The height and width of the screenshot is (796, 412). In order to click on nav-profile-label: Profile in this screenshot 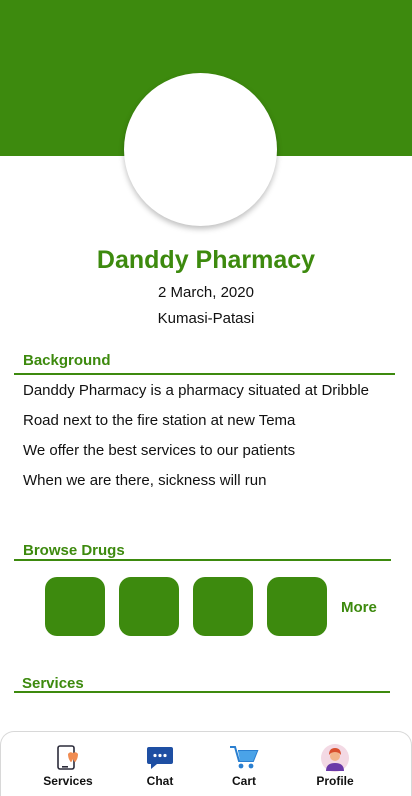, I will do `click(335, 781)`.